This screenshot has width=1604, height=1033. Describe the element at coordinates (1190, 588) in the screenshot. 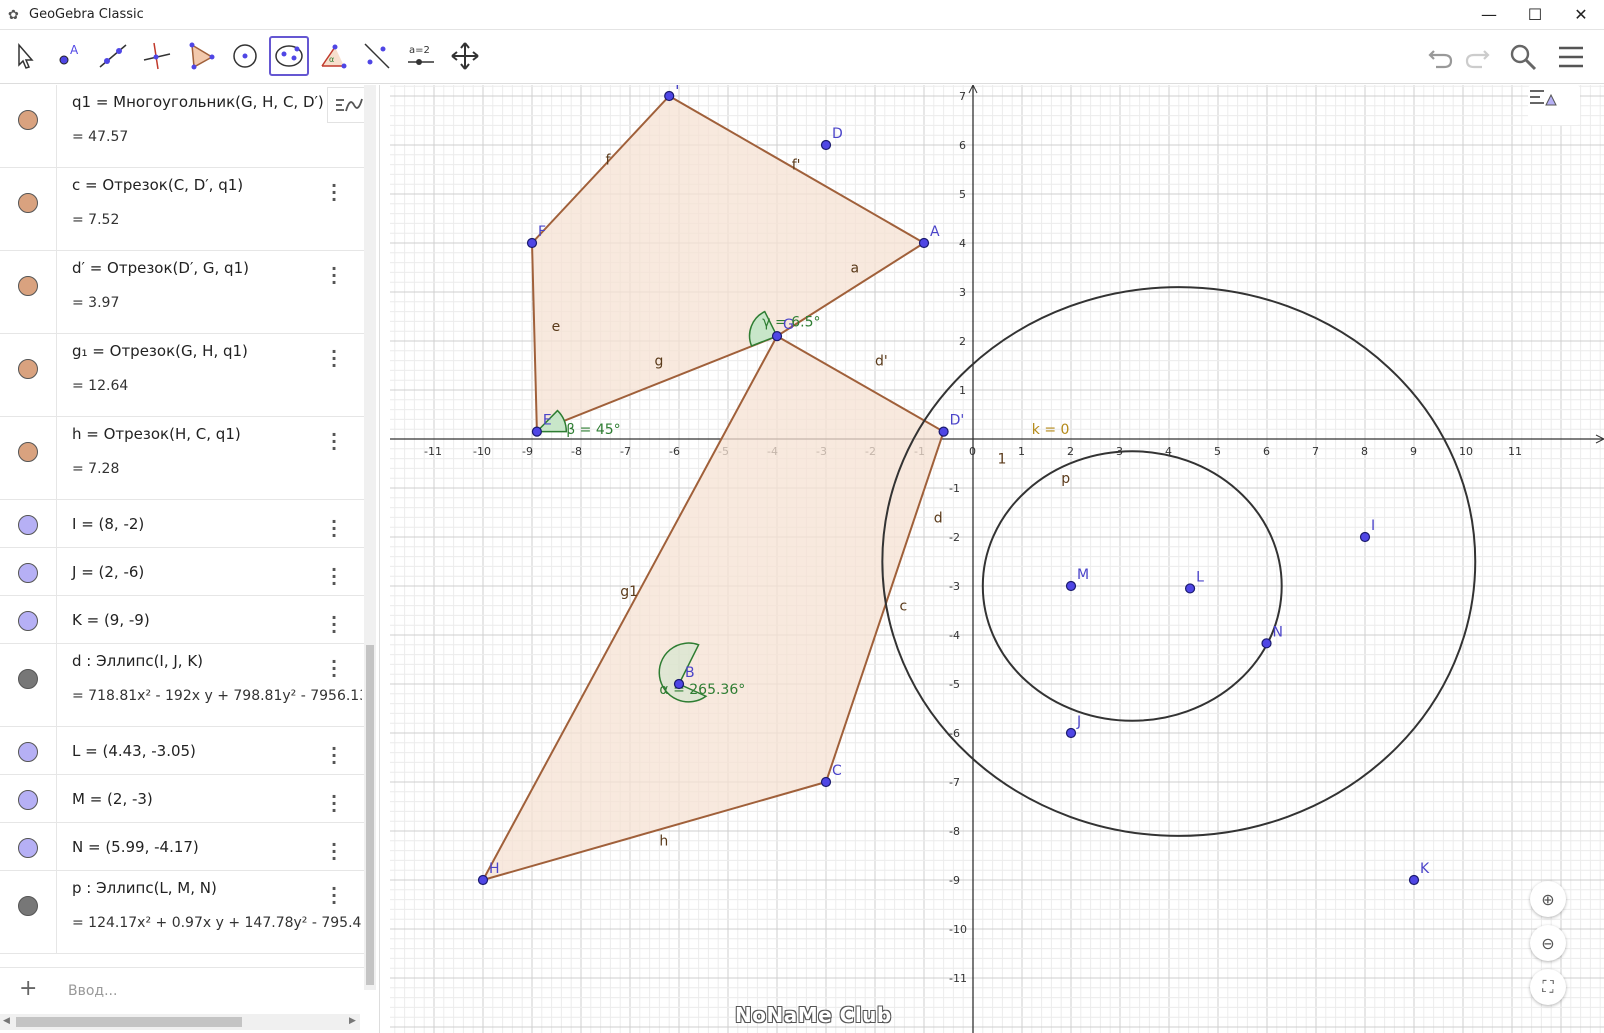

I see `point-l` at that location.